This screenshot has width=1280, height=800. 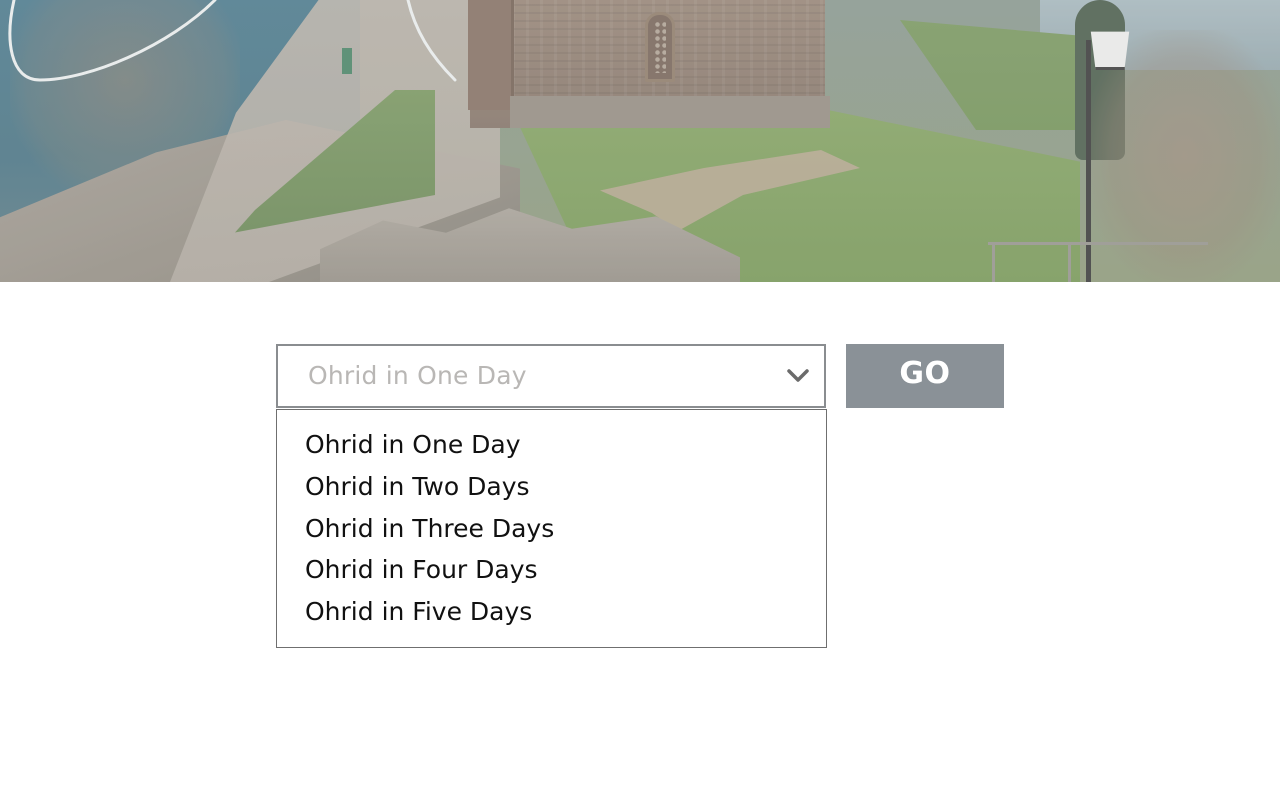 What do you see at coordinates (798, 376) in the screenshot?
I see `chevron-down-icon` at bounding box center [798, 376].